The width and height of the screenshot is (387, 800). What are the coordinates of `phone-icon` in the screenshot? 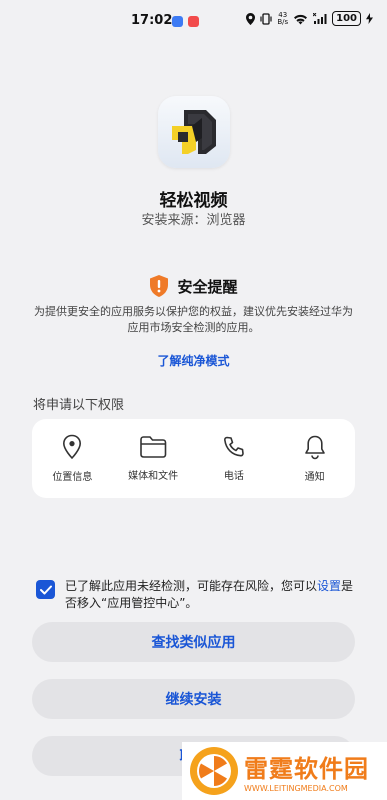 It's located at (233, 446).